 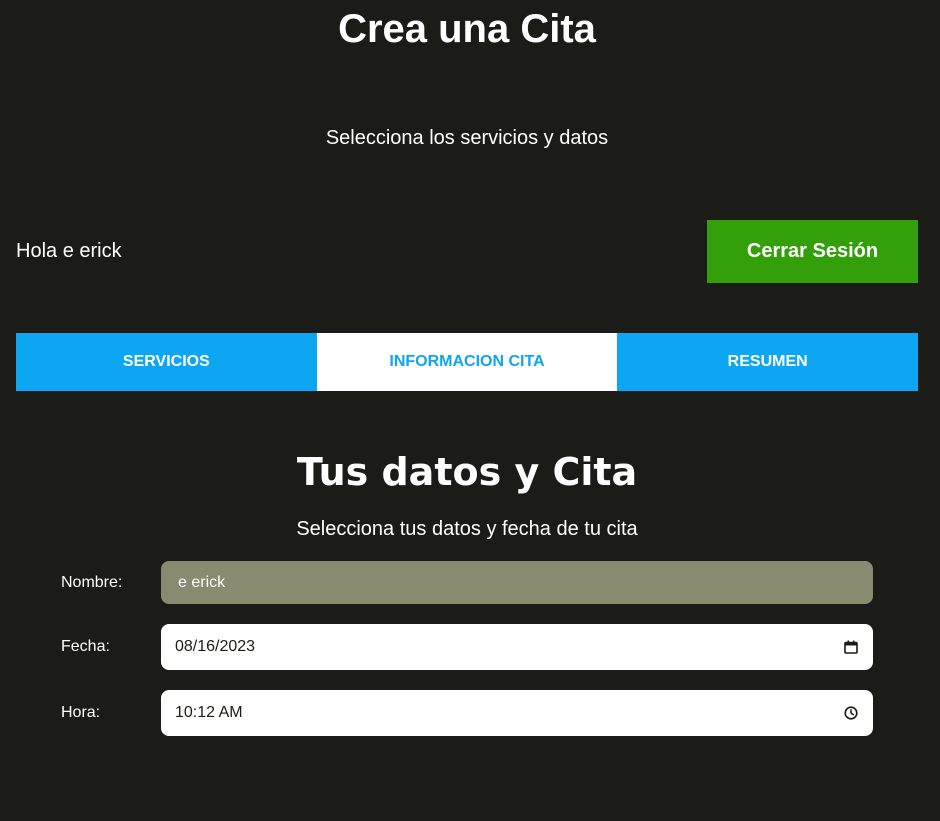 What do you see at coordinates (92, 582) in the screenshot?
I see `name-label: Nombre:` at bounding box center [92, 582].